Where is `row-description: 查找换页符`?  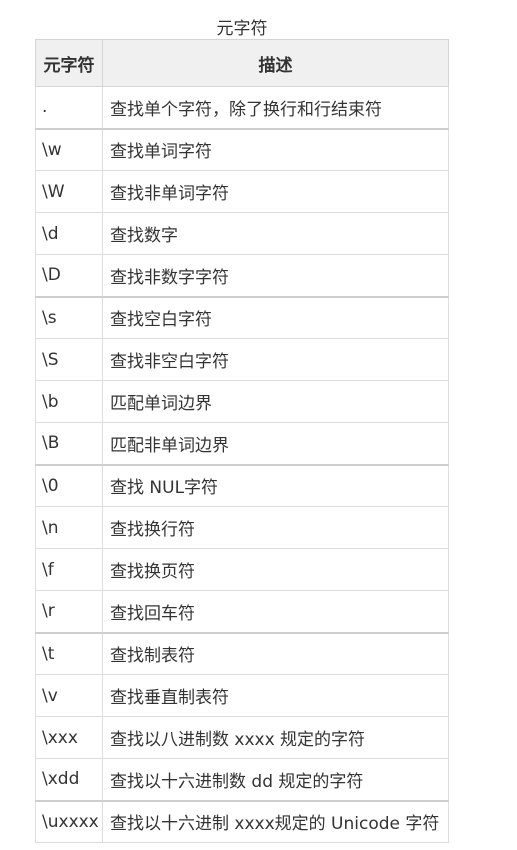
row-description: 查找换页符 is located at coordinates (275, 569).